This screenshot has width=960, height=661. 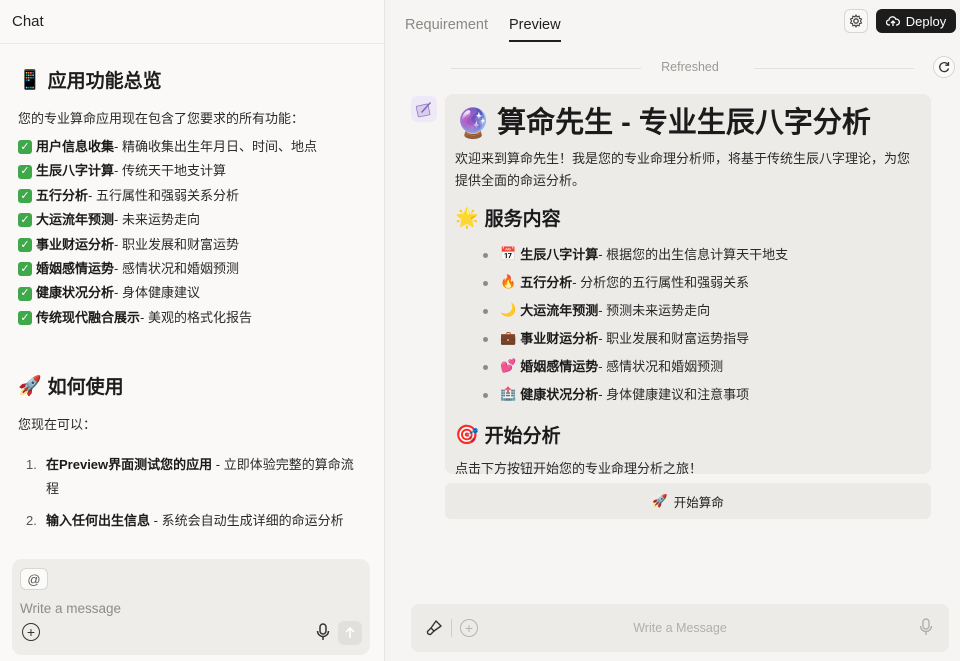 I want to click on hospital-icon: 🏥, so click(x=508, y=394).